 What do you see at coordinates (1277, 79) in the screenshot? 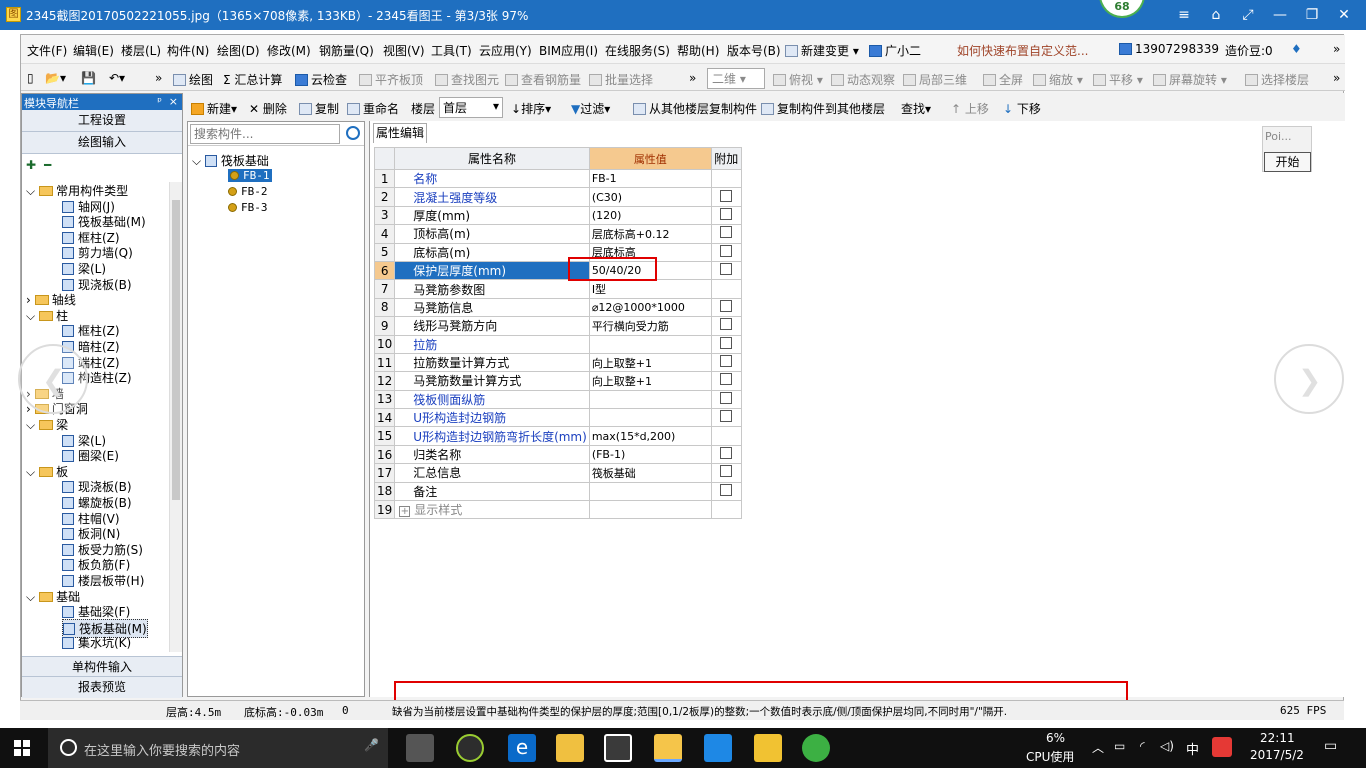
I see `select-floor-tool: 选择楼层` at bounding box center [1277, 79].